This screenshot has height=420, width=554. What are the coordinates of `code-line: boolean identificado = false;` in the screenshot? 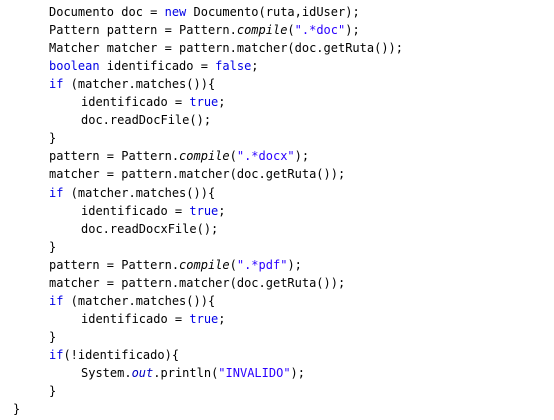 It's located at (154, 66).